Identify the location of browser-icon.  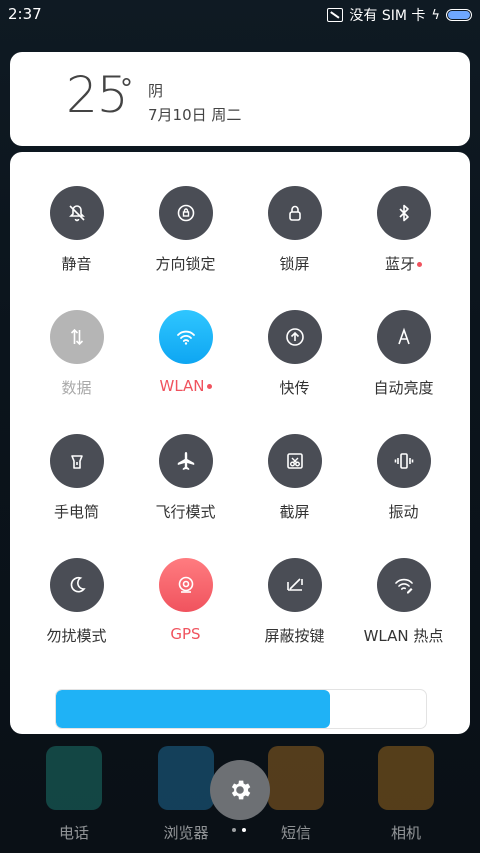
(186, 778).